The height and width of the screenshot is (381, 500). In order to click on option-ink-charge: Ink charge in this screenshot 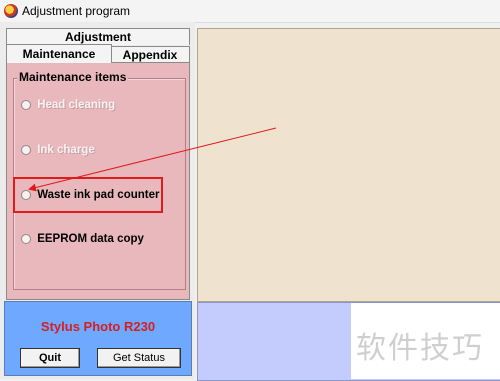, I will do `click(58, 150)`.